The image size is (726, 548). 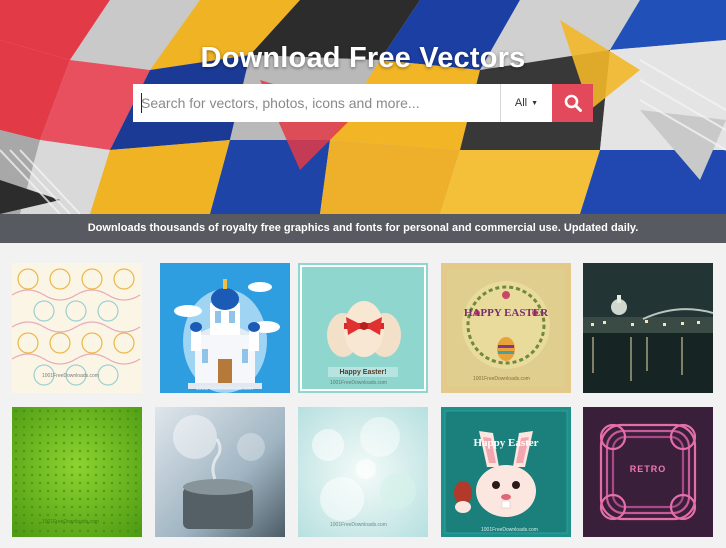 I want to click on happy-easter-heading: Happy Easter, so click(x=506, y=443).